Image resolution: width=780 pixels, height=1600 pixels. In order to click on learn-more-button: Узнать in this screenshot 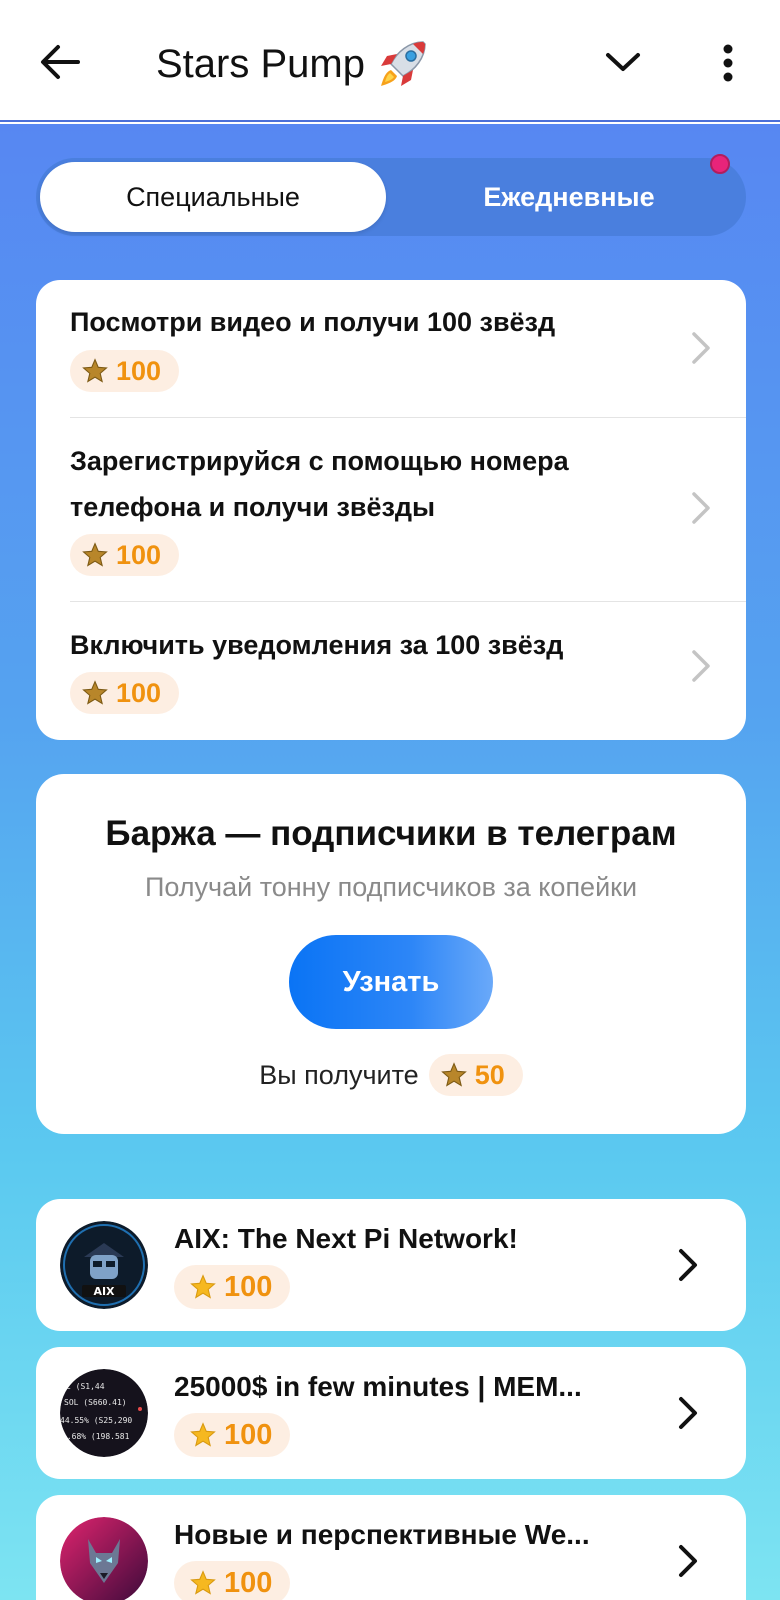, I will do `click(391, 982)`.